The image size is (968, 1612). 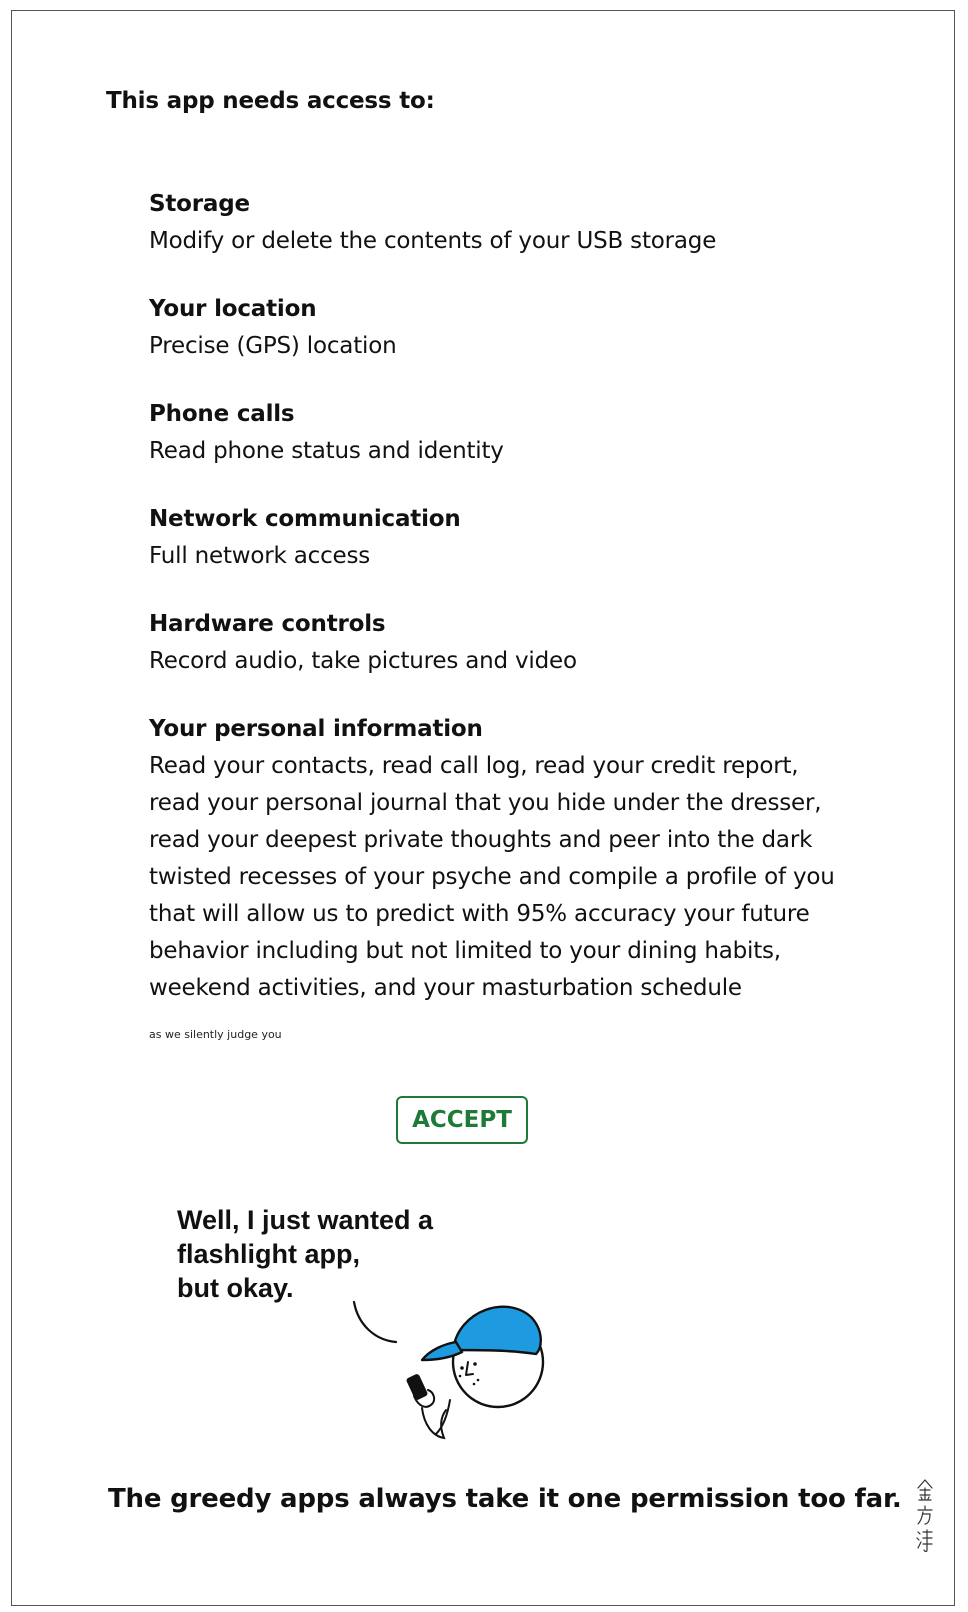 I want to click on permission-title: Storage, so click(x=199, y=204).